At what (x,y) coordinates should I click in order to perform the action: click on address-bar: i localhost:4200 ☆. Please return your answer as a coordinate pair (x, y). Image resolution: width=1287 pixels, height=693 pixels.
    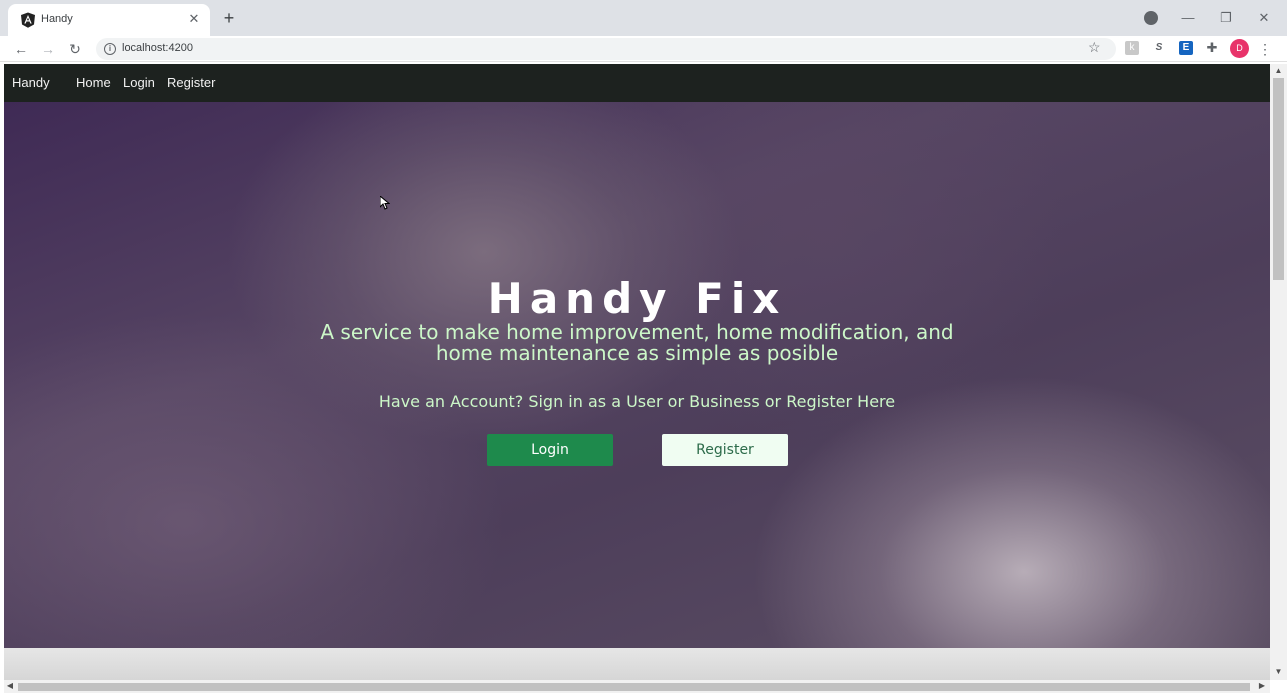
    Looking at the image, I should click on (606, 49).